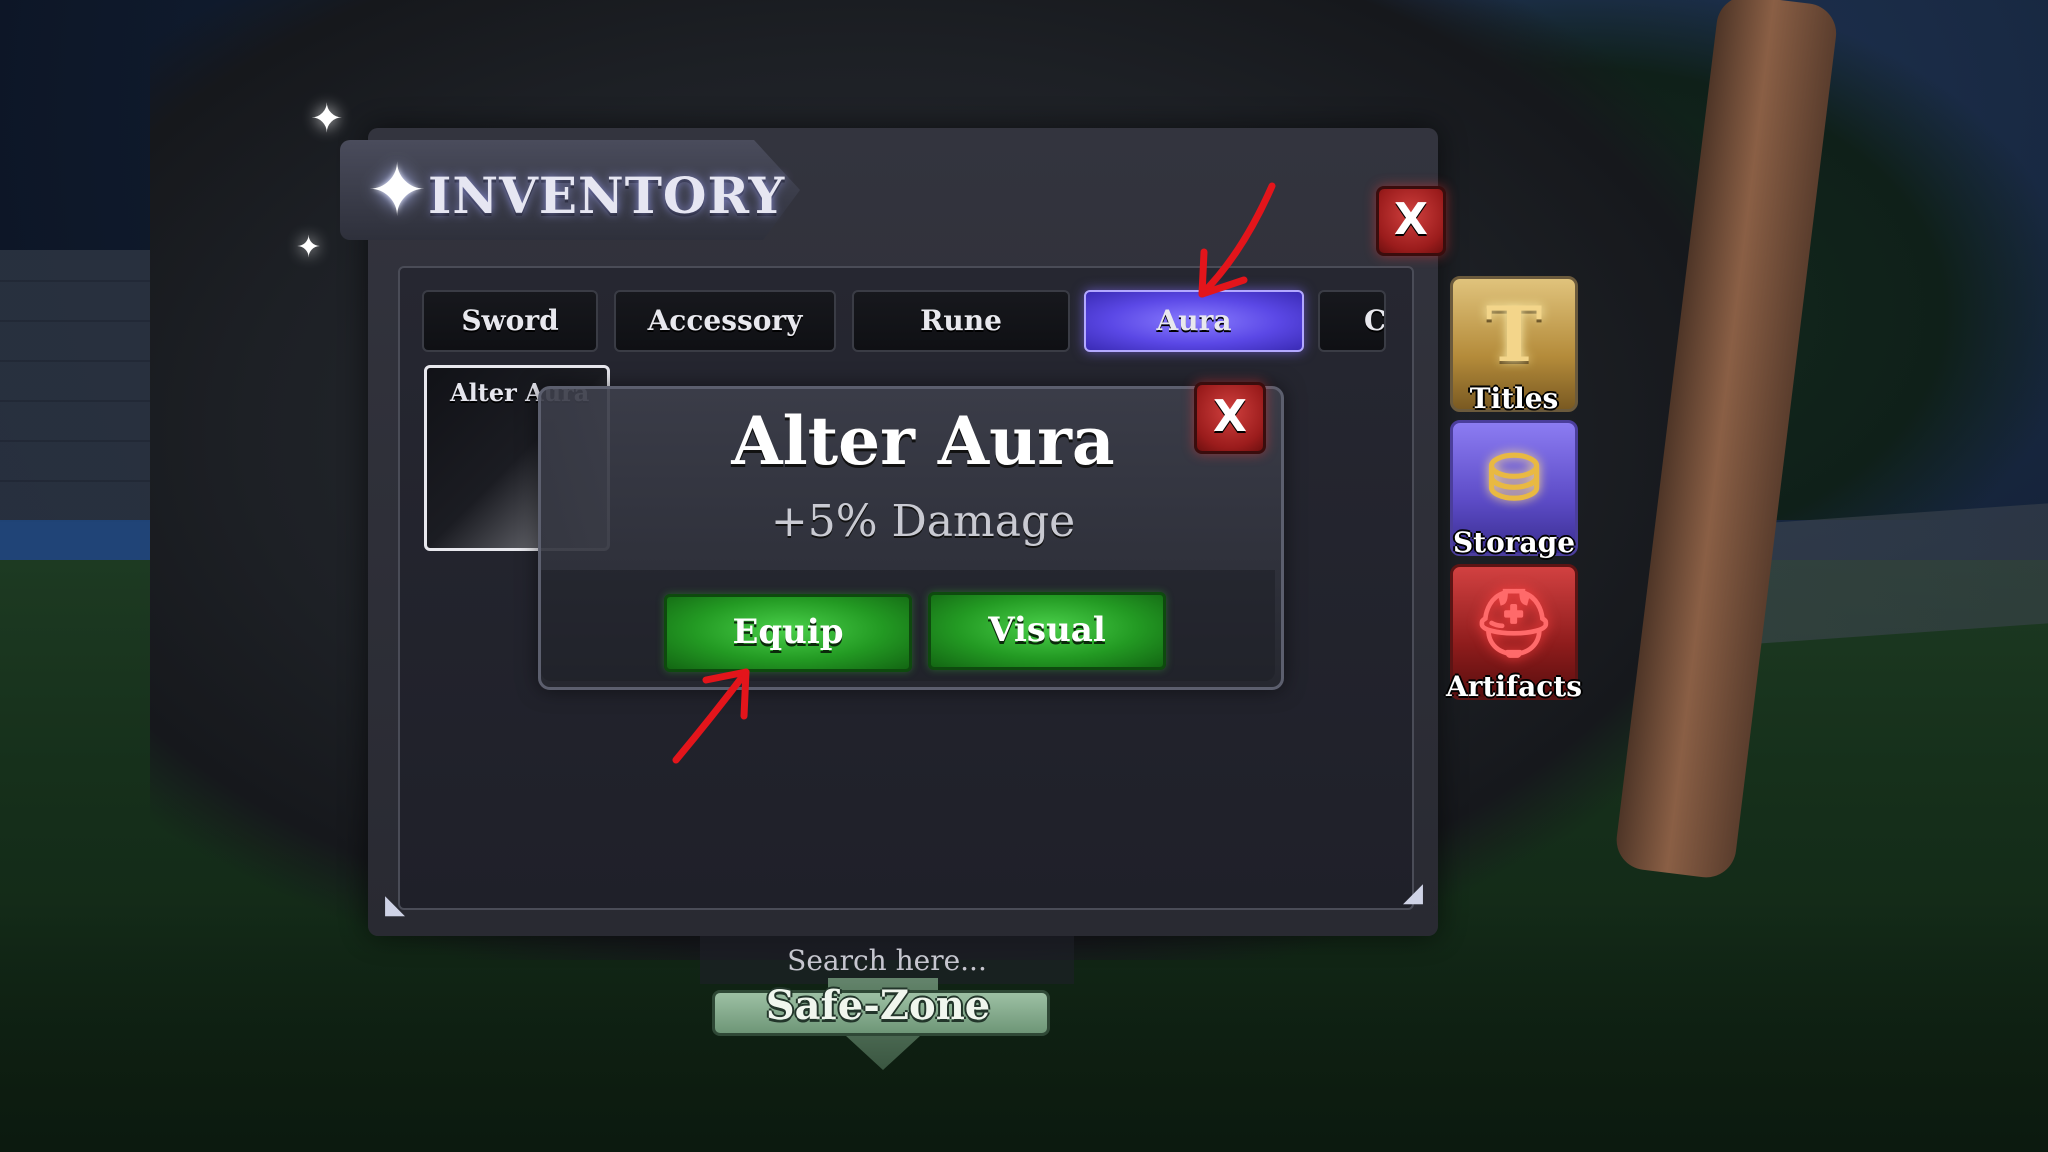 The image size is (2048, 1152). I want to click on tab-rune: Rune, so click(961, 321).